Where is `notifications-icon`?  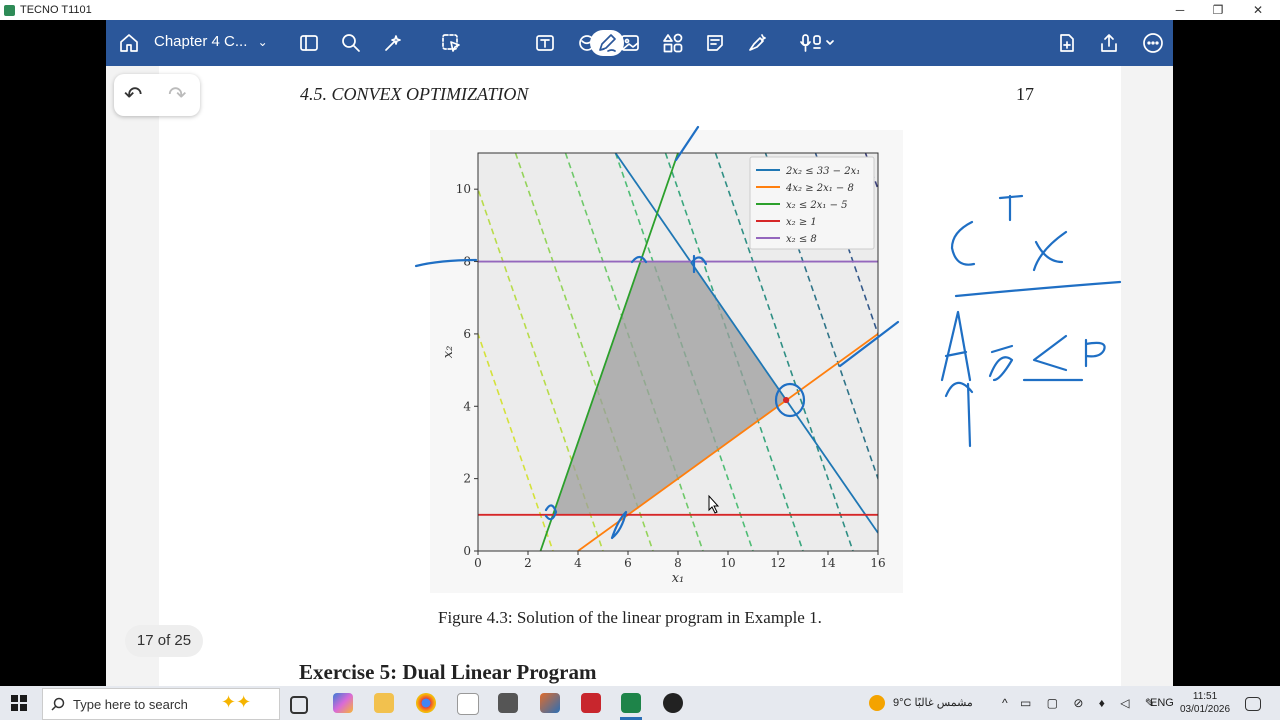
notifications-icon is located at coordinates (1253, 704).